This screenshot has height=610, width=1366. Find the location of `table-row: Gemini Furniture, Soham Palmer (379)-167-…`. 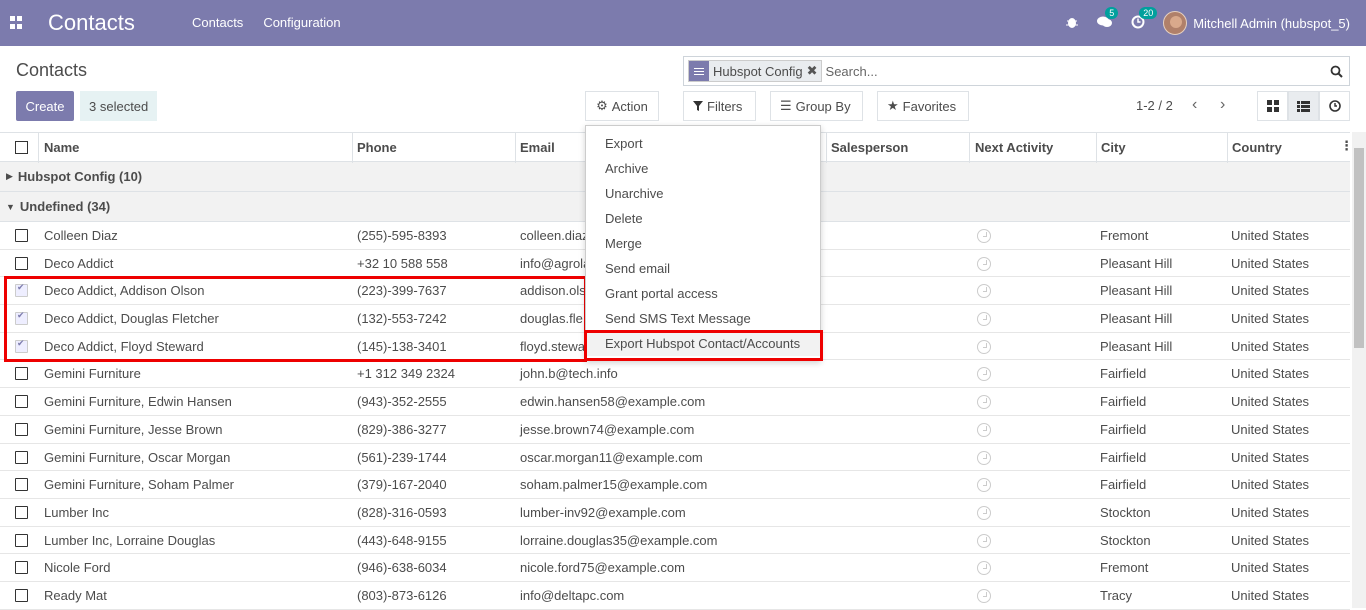

table-row: Gemini Furniture, Soham Palmer (379)-167-… is located at coordinates (675, 485).